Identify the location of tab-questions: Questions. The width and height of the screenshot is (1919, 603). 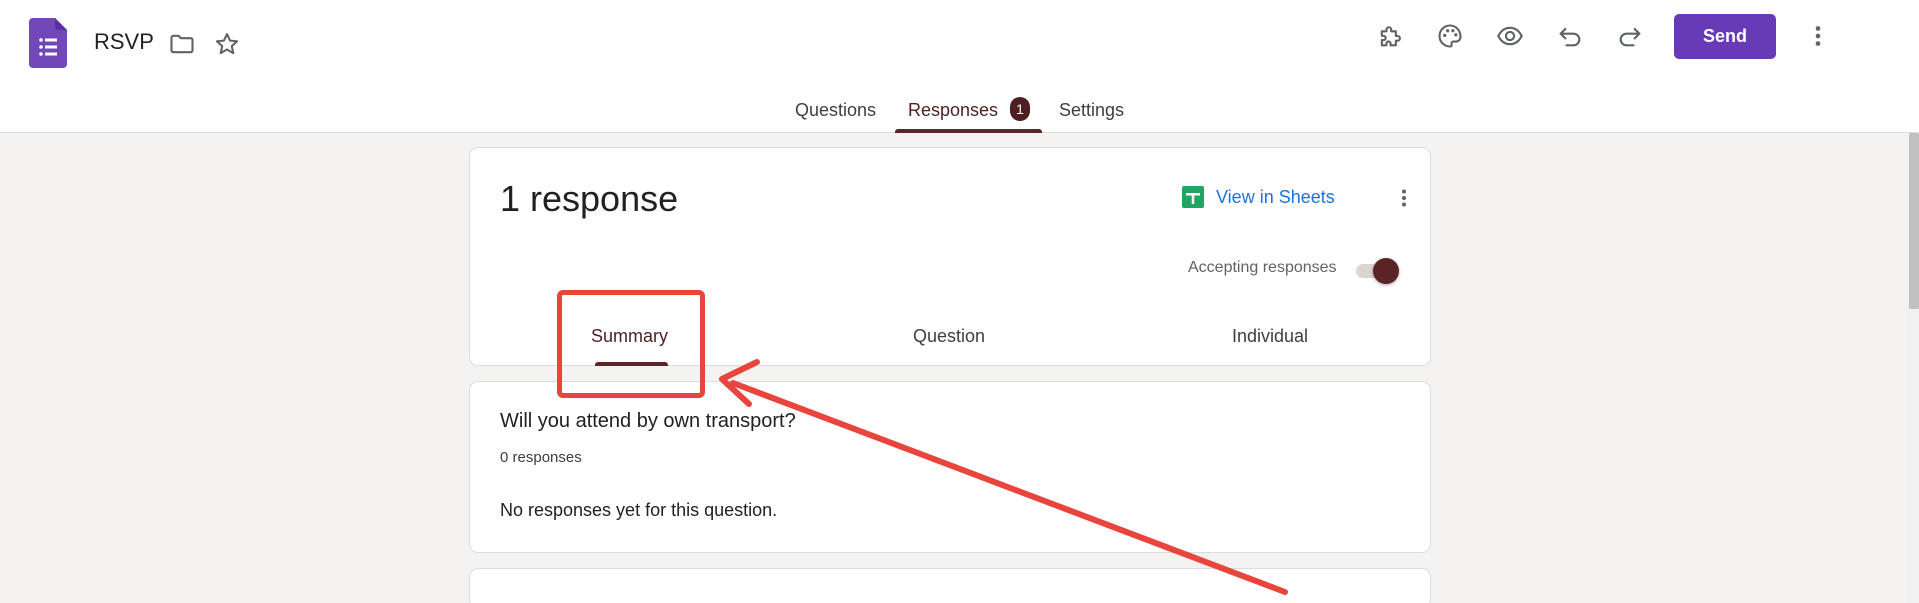
(835, 110).